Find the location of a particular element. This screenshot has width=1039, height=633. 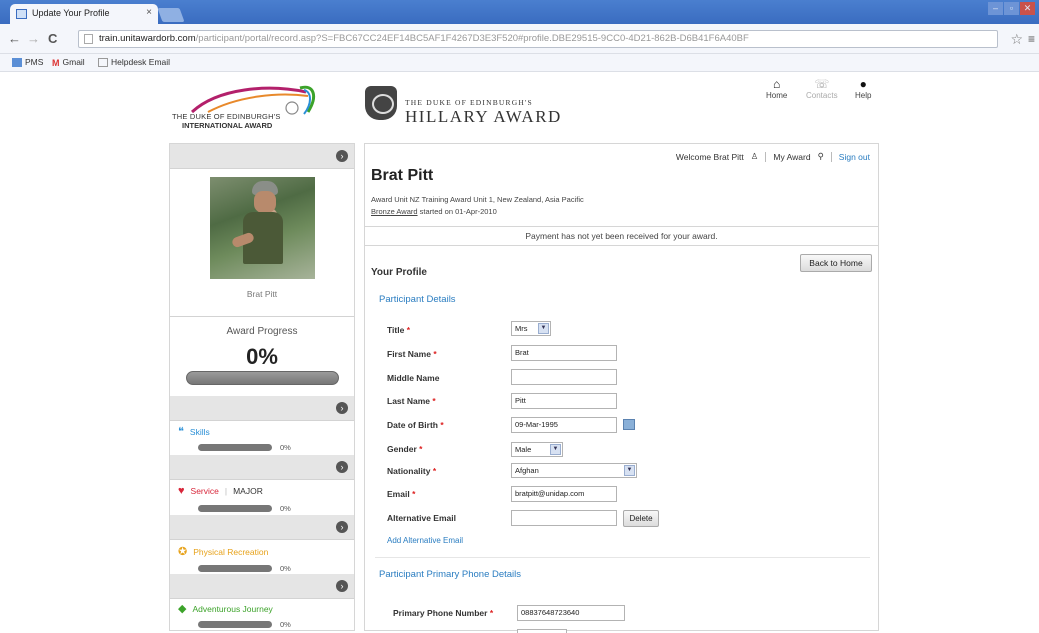

minimize-icon: – is located at coordinates (995, 8).